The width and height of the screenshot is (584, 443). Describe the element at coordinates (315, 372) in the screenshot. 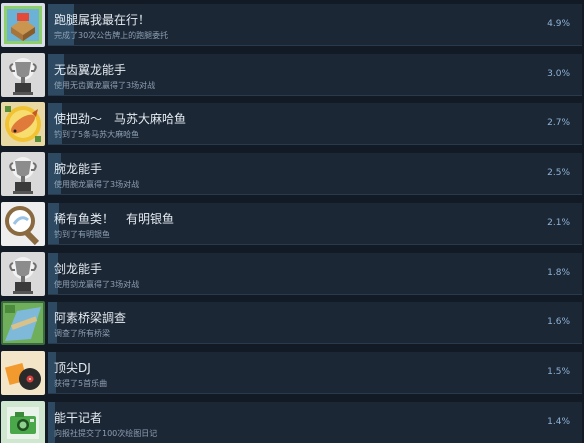

I see `achievement-panel: 顶尖DJ 获得了5首乐曲 1.5%` at that location.